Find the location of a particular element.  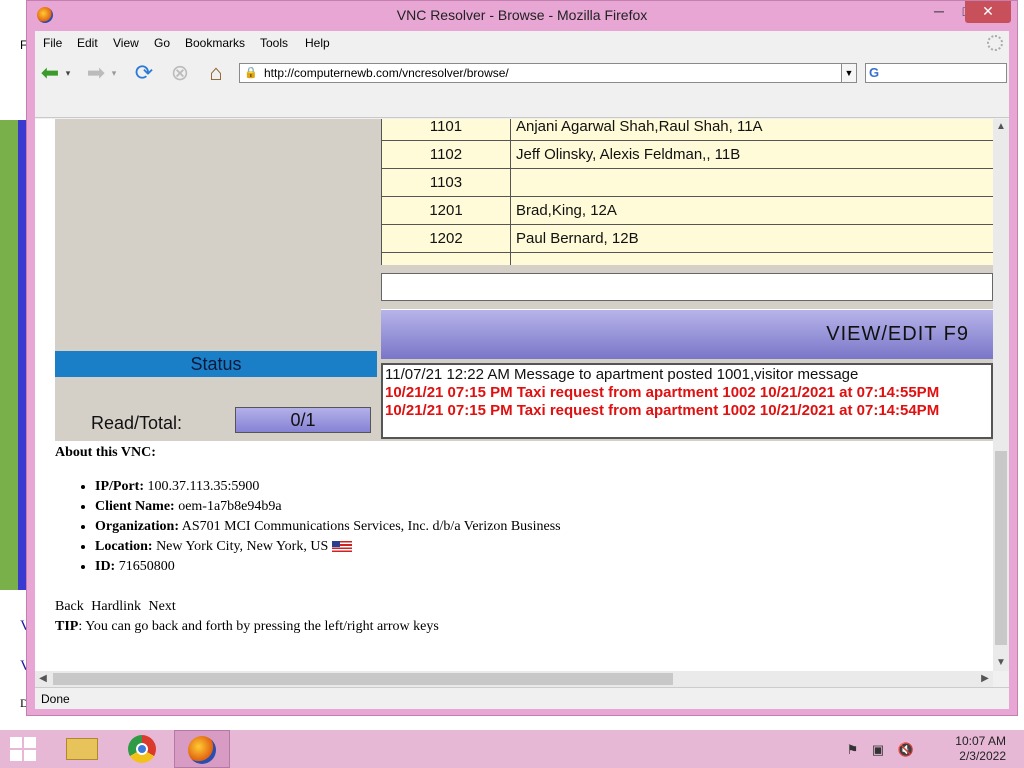

status-panel: Status Read/Total: 0/1 is located at coordinates (216, 396).